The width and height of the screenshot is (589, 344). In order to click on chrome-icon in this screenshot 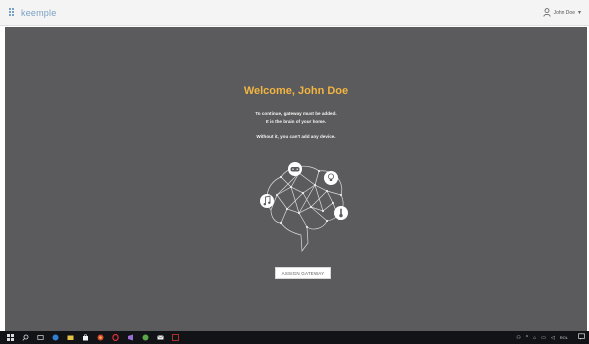, I will do `click(100, 337)`.